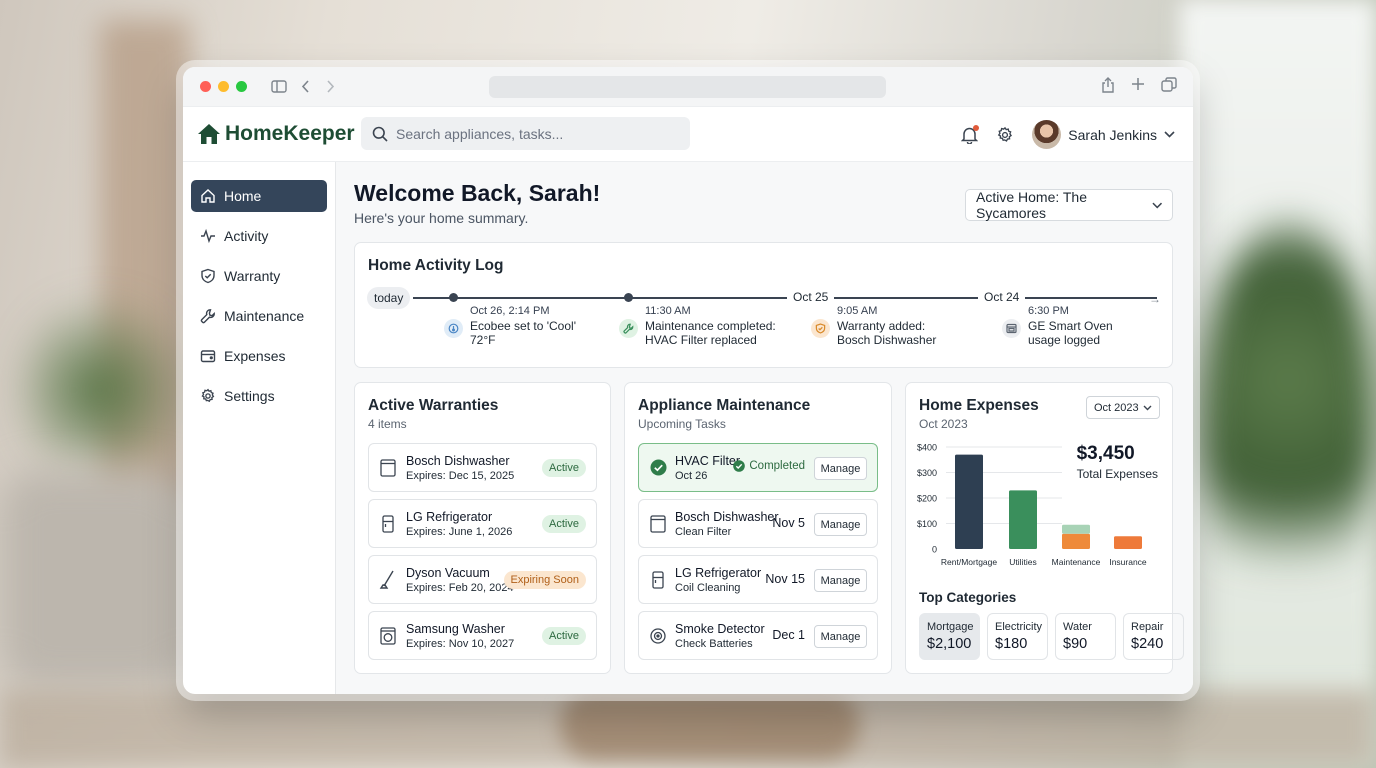 The height and width of the screenshot is (768, 1376). I want to click on status-badge: Active, so click(564, 468).